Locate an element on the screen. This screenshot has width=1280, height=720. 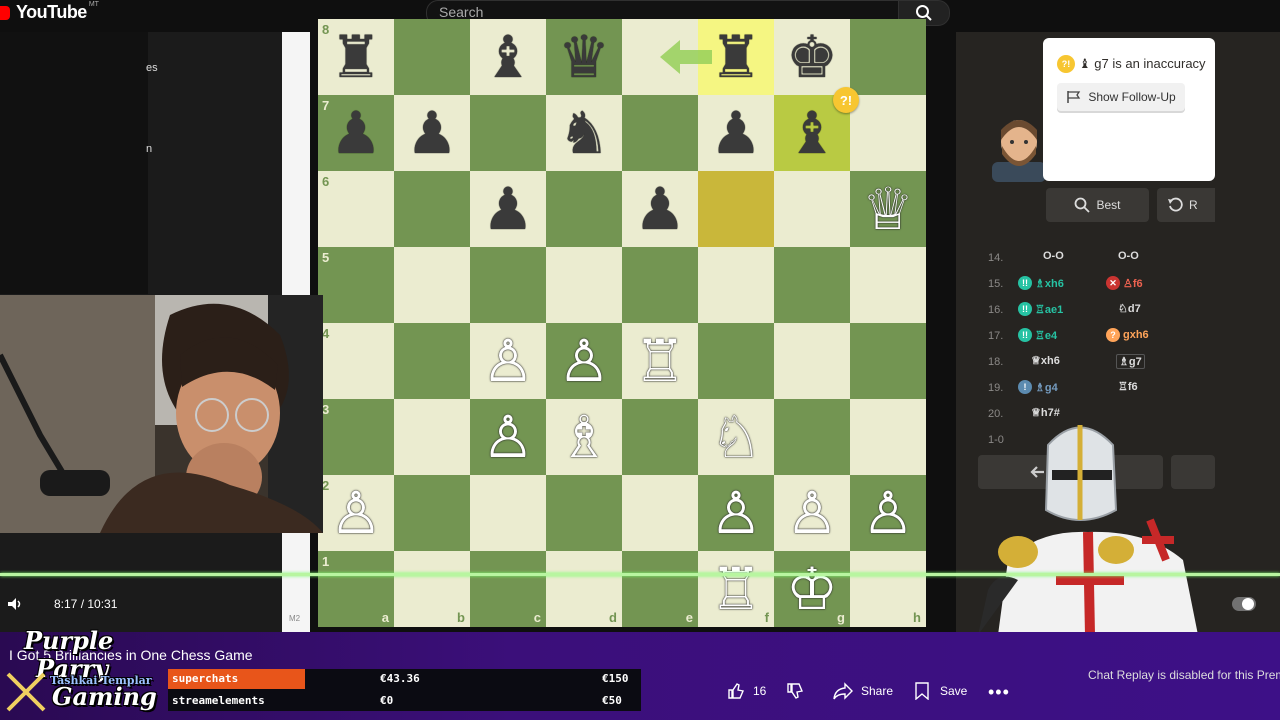
board-square-d4: ♙ is located at coordinates (584, 361).